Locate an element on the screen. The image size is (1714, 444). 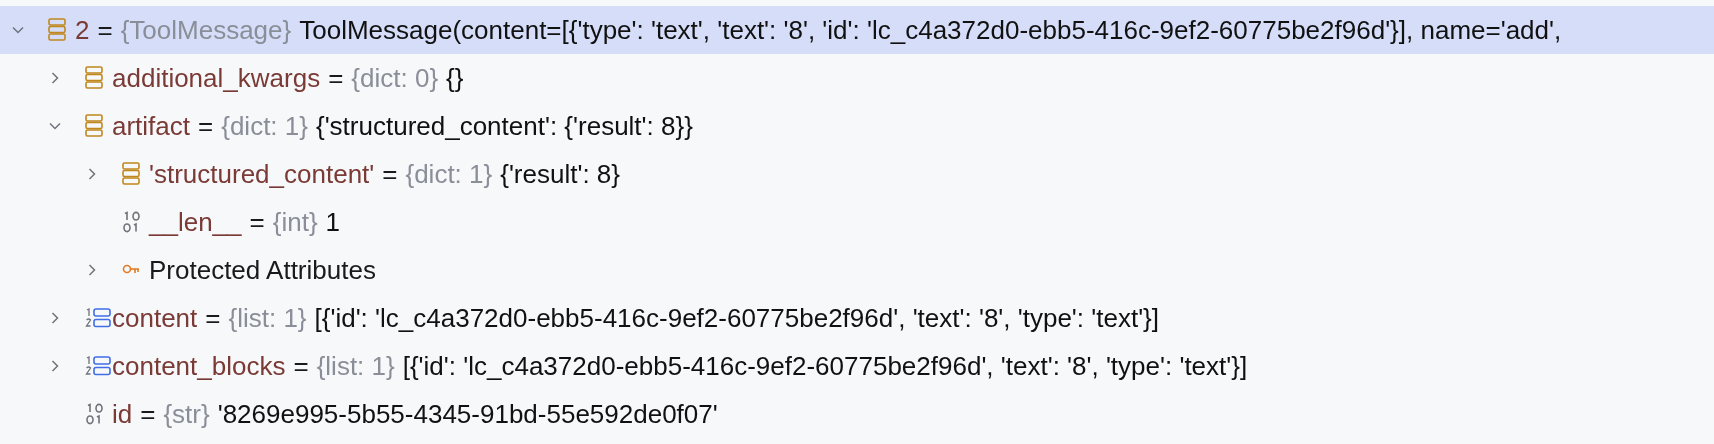
variable-value: '8269e995-5b55-4345-91bd-55e592de0f07' is located at coordinates (467, 414).